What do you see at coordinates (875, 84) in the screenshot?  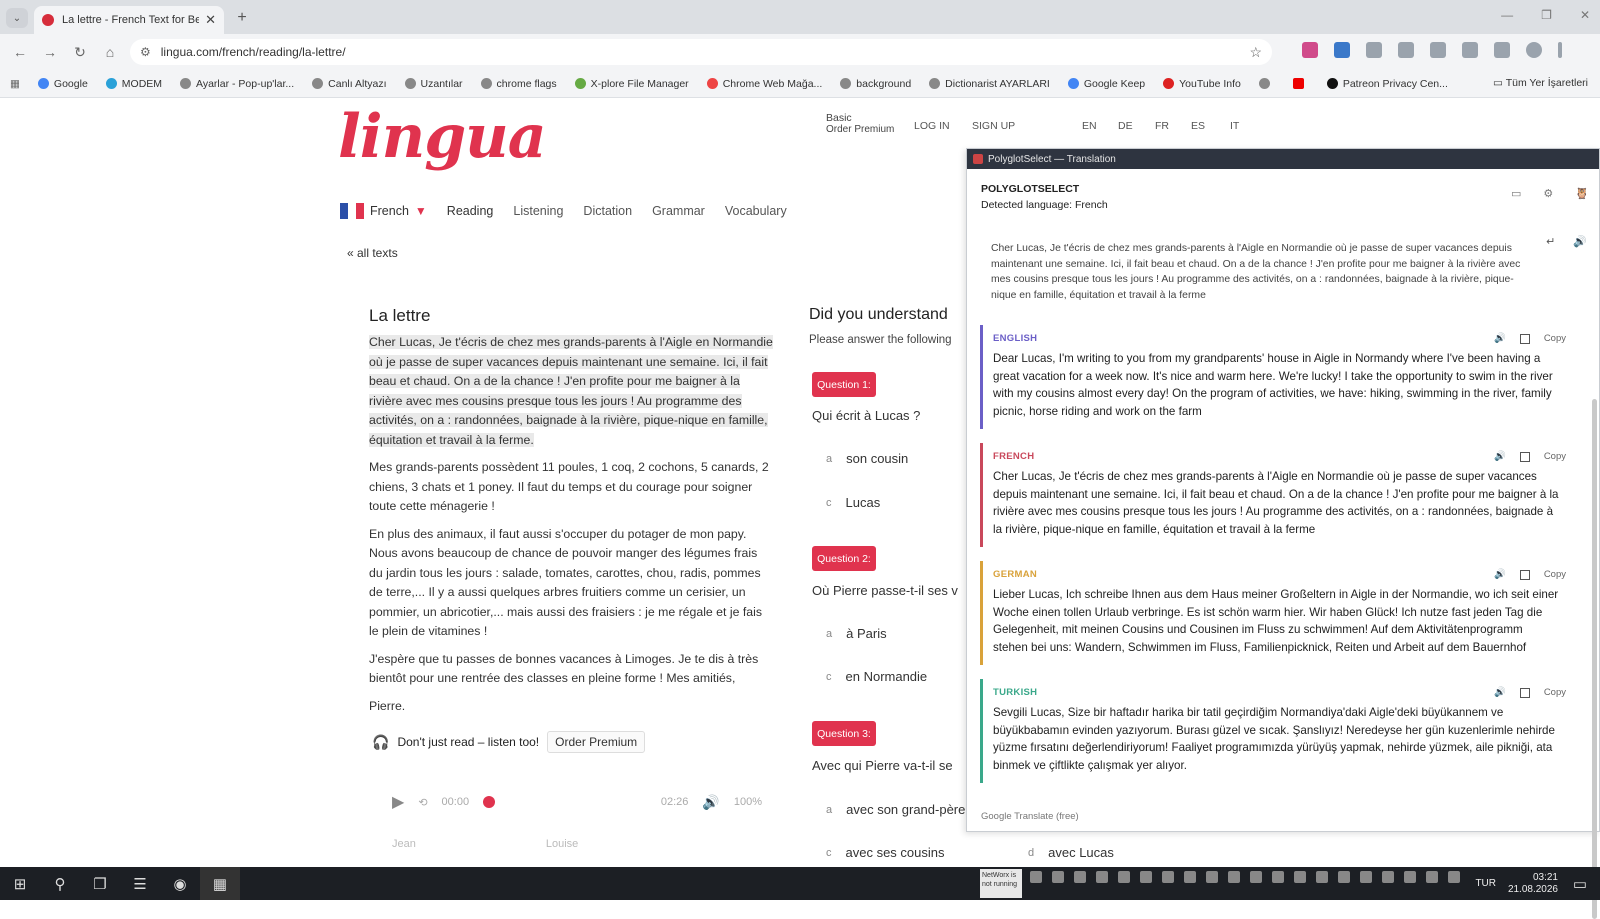 I see `bookmark-item: background` at bounding box center [875, 84].